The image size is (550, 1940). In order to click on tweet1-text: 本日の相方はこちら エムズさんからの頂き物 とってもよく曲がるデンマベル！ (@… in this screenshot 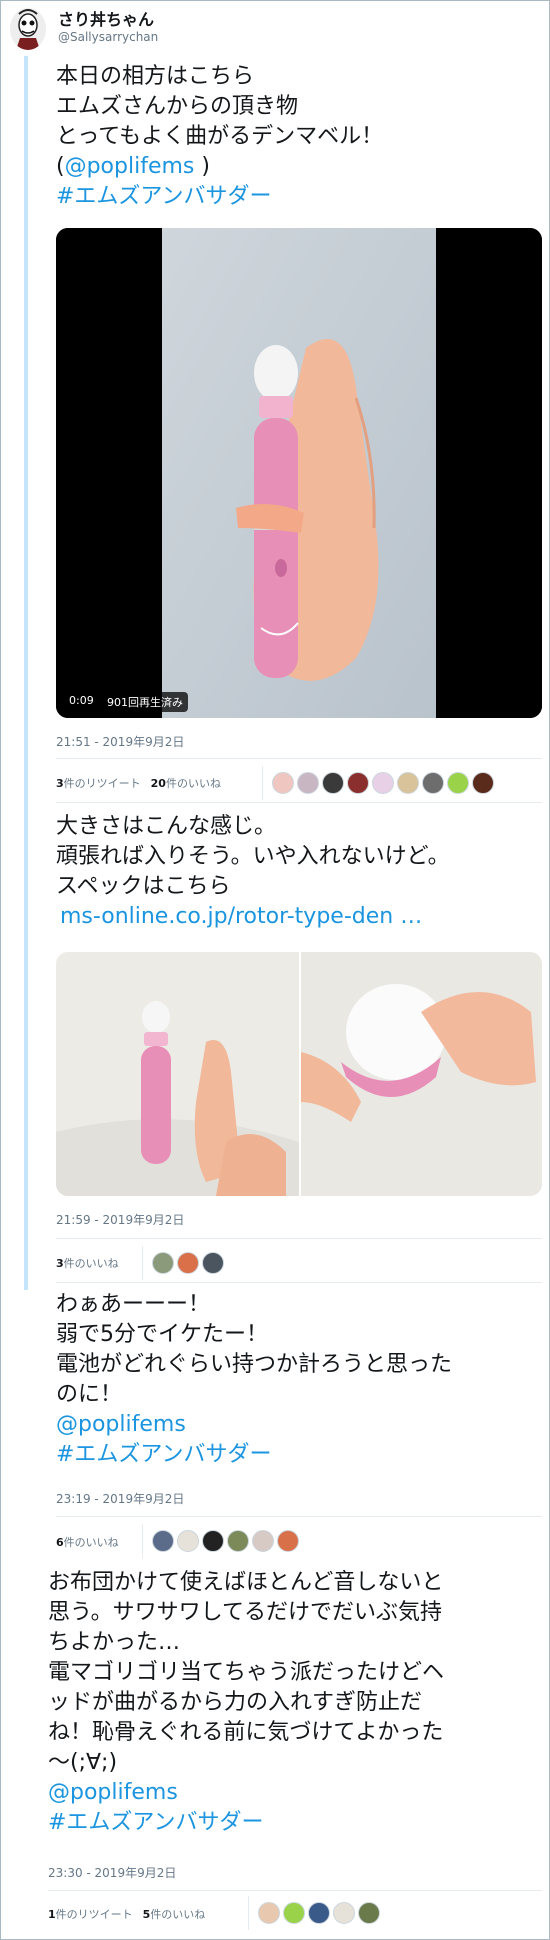, I will do `click(219, 137)`.